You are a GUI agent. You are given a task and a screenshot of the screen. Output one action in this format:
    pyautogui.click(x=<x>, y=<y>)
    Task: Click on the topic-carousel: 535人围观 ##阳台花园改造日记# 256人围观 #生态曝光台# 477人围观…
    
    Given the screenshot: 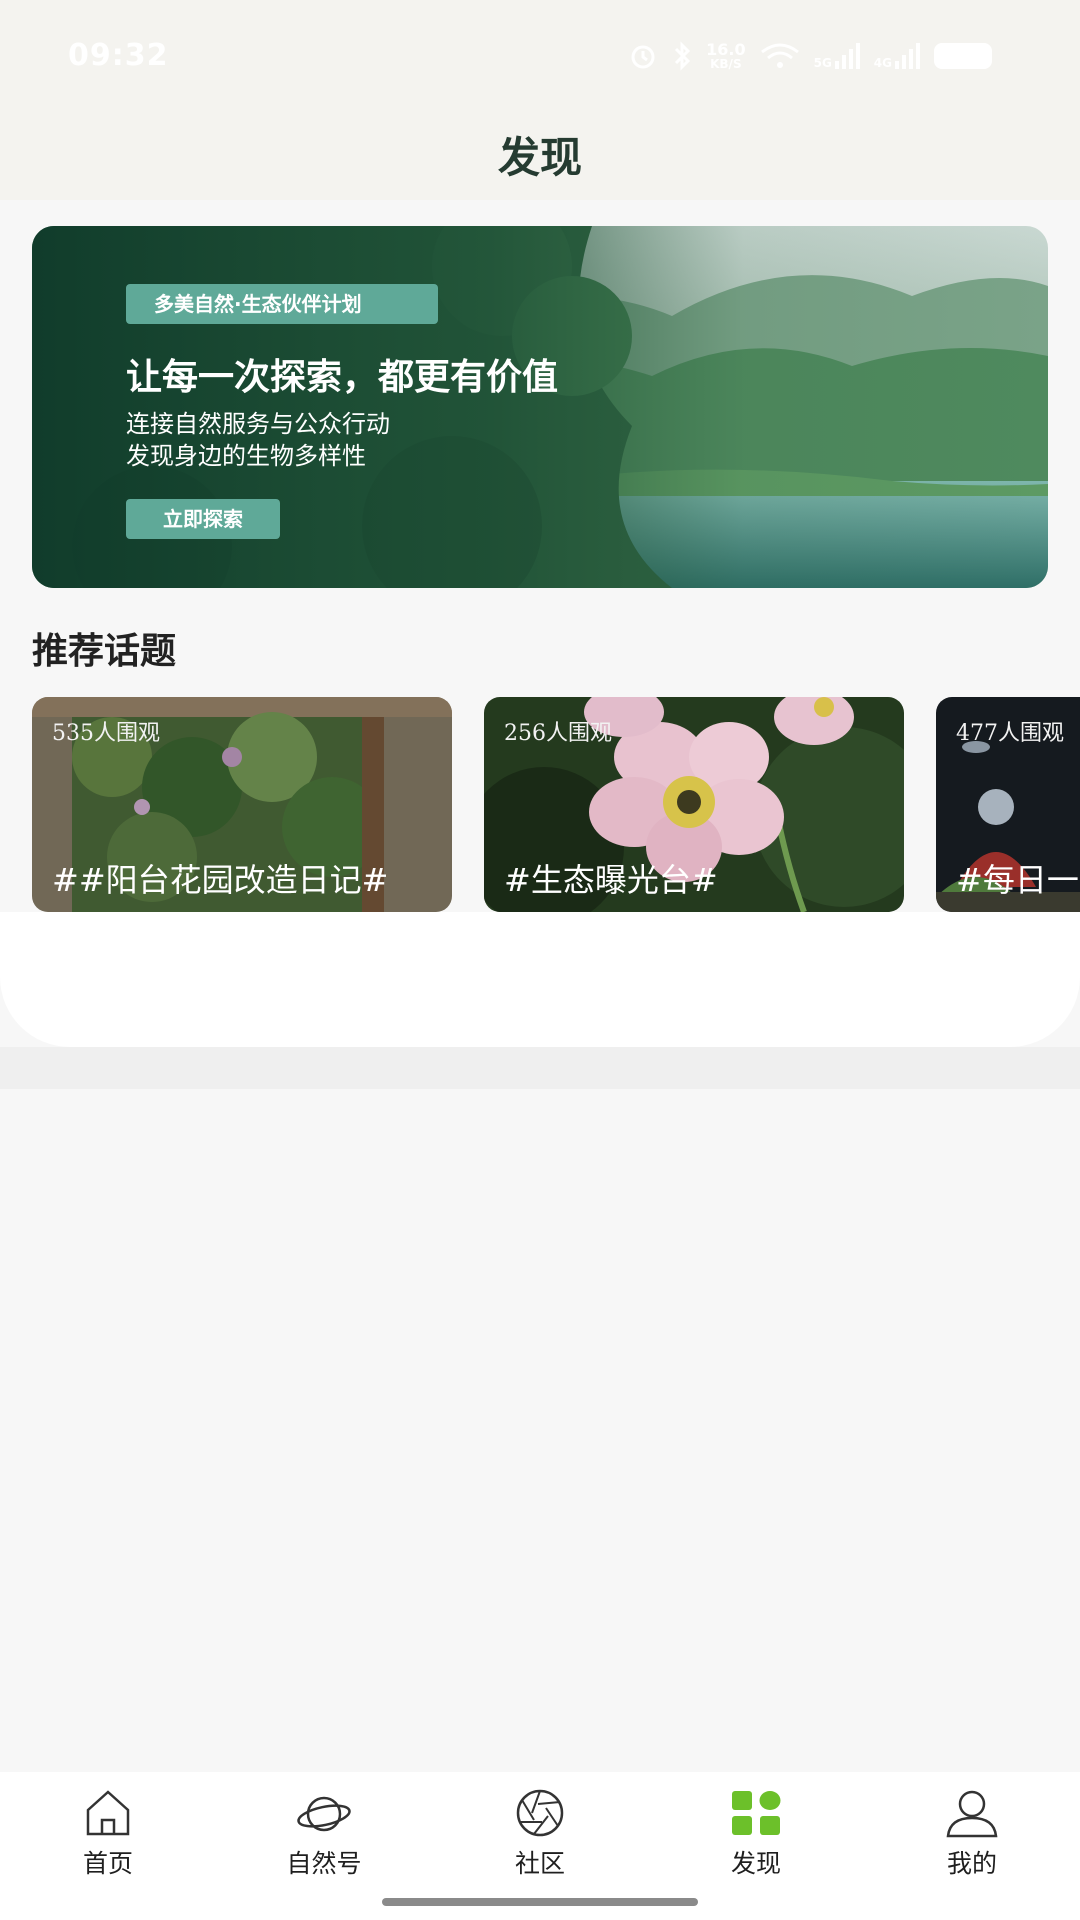 What is the action you would take?
    pyautogui.click(x=556, y=804)
    